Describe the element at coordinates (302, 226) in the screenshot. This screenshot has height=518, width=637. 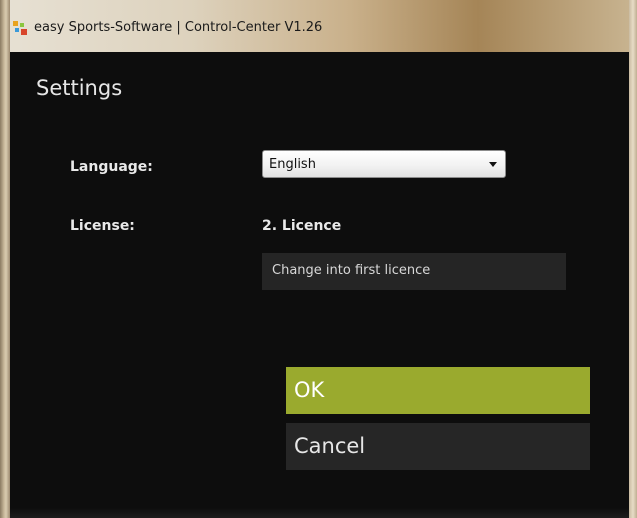
I see `license-value: 2. Licence` at that location.